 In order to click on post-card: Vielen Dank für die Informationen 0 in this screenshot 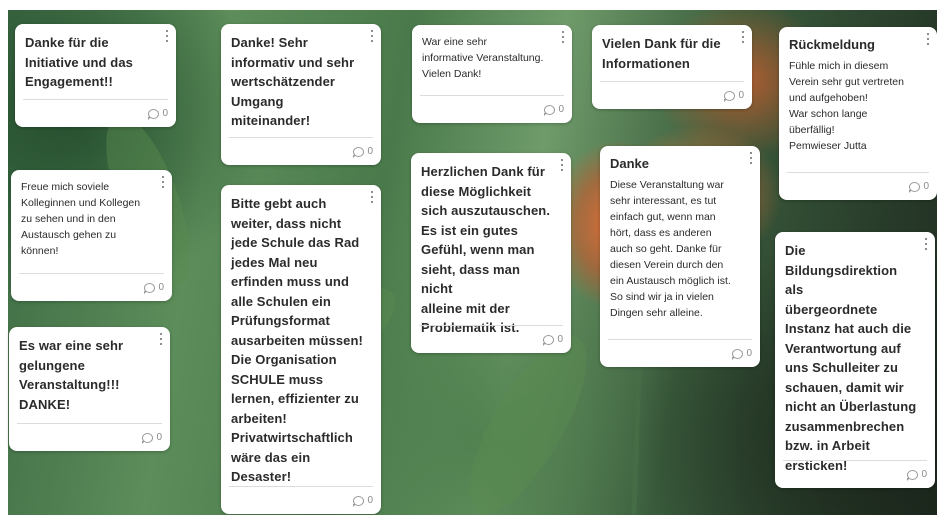, I will do `click(672, 67)`.